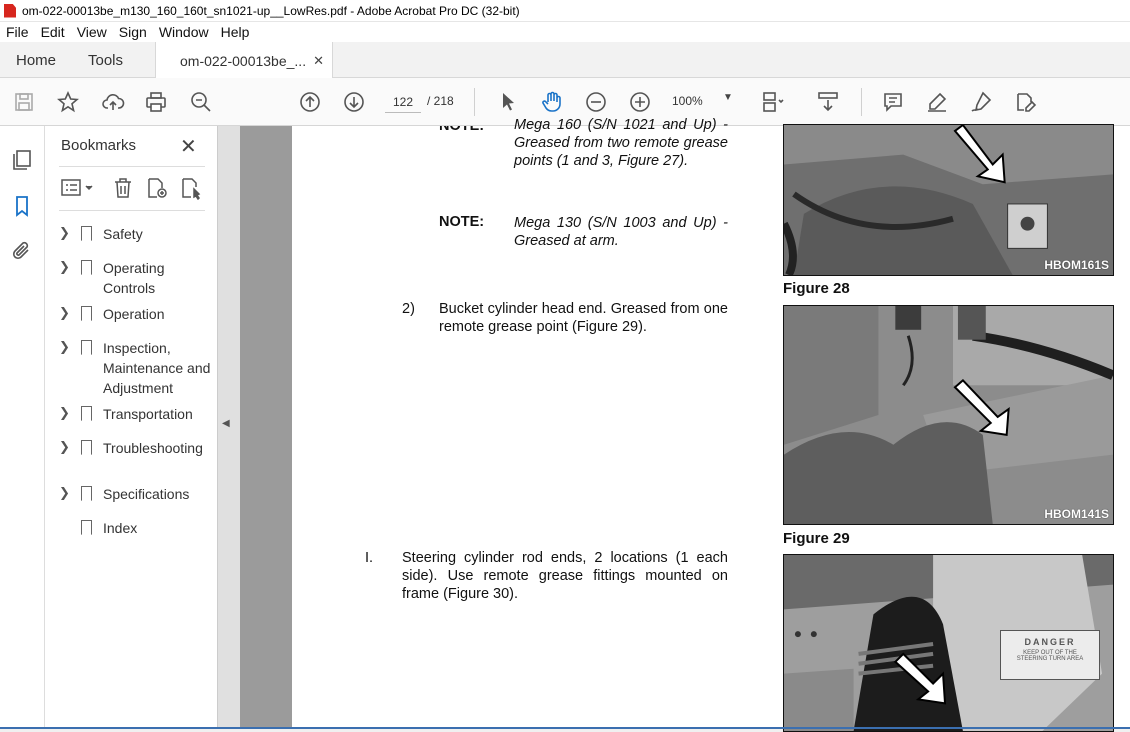 This screenshot has height=732, width=1130. Describe the element at coordinates (158, 278) in the screenshot. I see `bookmark-label: Operating Controls` at that location.